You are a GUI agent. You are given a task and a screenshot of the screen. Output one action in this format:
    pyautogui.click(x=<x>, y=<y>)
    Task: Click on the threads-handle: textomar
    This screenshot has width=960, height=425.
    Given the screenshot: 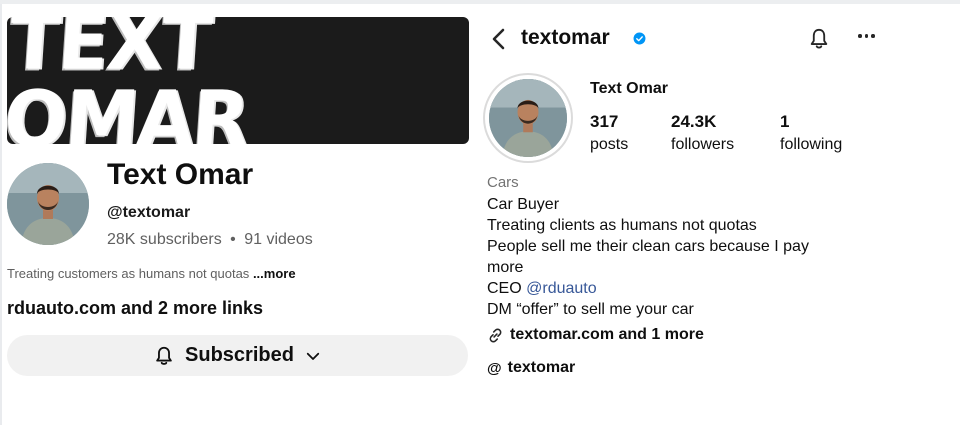 What is the action you would take?
    pyautogui.click(x=541, y=367)
    